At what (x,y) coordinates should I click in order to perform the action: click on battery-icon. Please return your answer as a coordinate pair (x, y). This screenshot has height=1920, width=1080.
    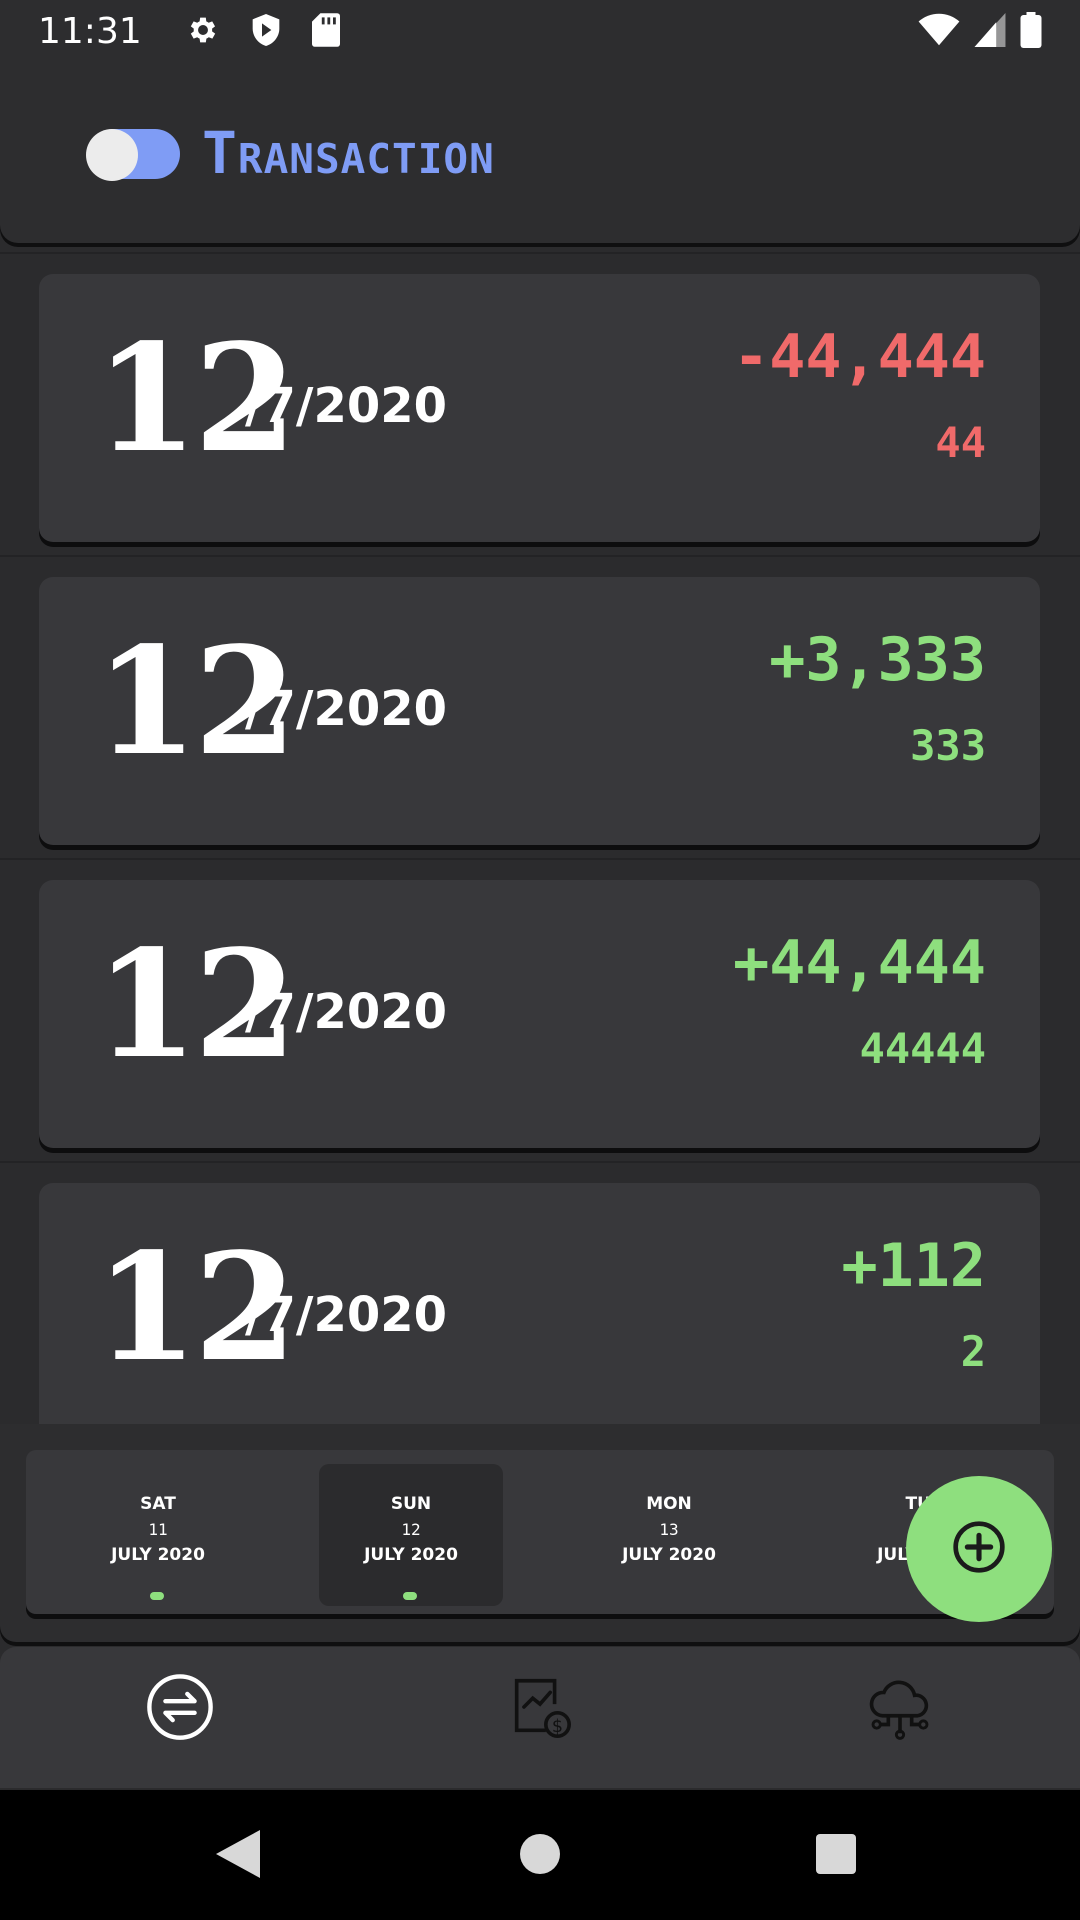
    Looking at the image, I should click on (1031, 31).